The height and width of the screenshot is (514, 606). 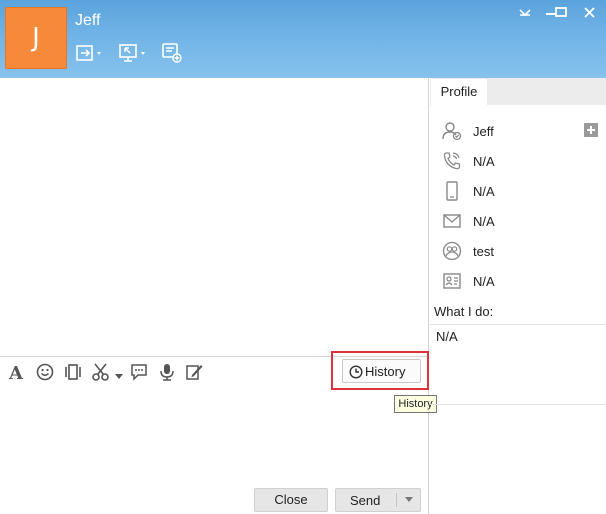 I want to click on profile-phone: N/A, so click(x=484, y=161).